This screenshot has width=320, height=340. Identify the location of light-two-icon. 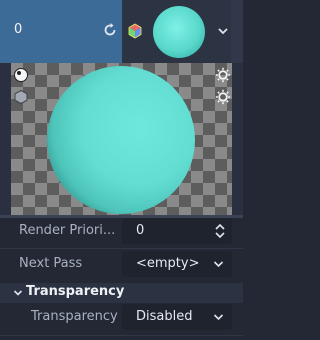
(223, 97).